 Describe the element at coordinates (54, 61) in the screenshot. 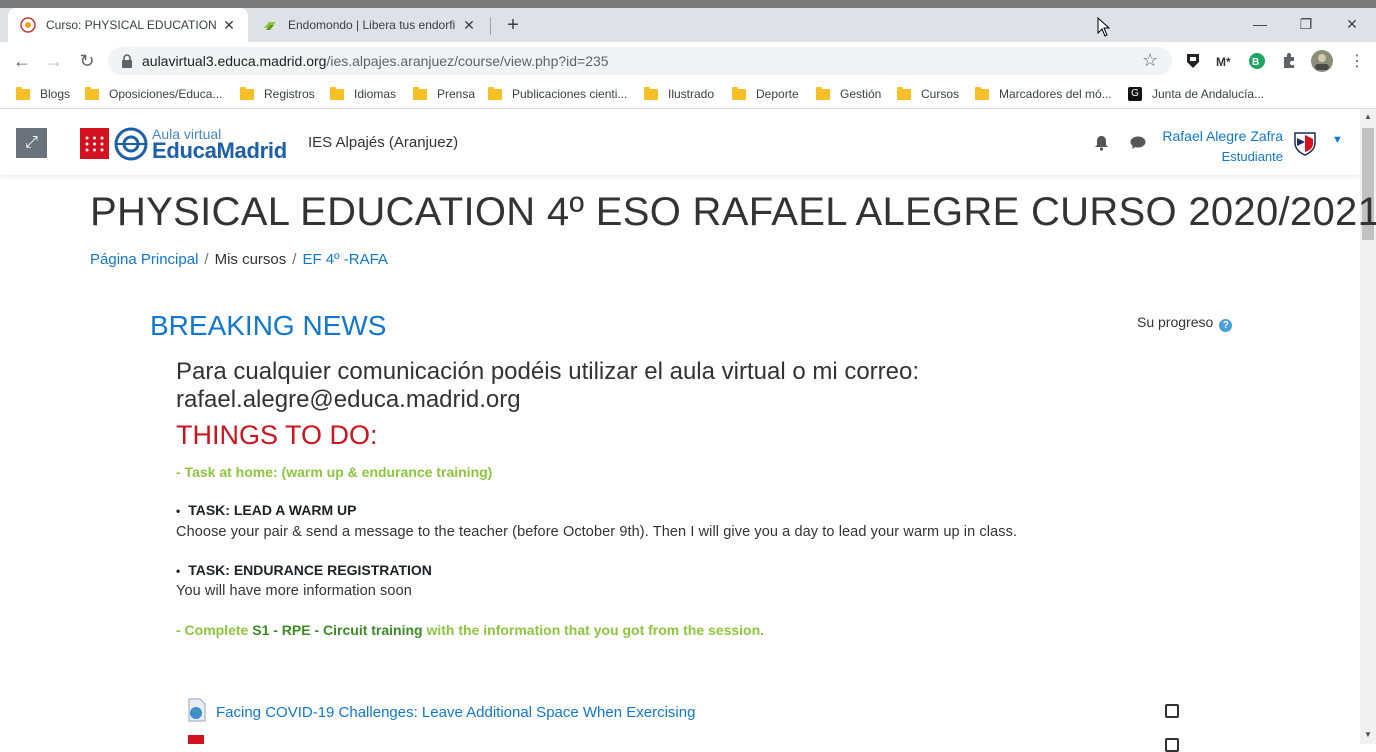

I see `forward-icon: →` at that location.